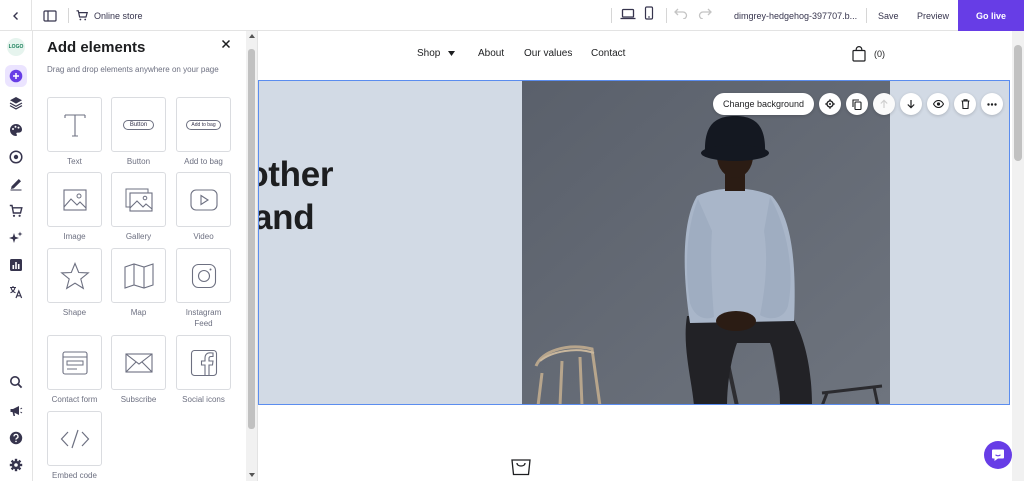 This screenshot has height=481, width=1024. I want to click on element-tile-contact-form: Contact form, so click(74, 370).